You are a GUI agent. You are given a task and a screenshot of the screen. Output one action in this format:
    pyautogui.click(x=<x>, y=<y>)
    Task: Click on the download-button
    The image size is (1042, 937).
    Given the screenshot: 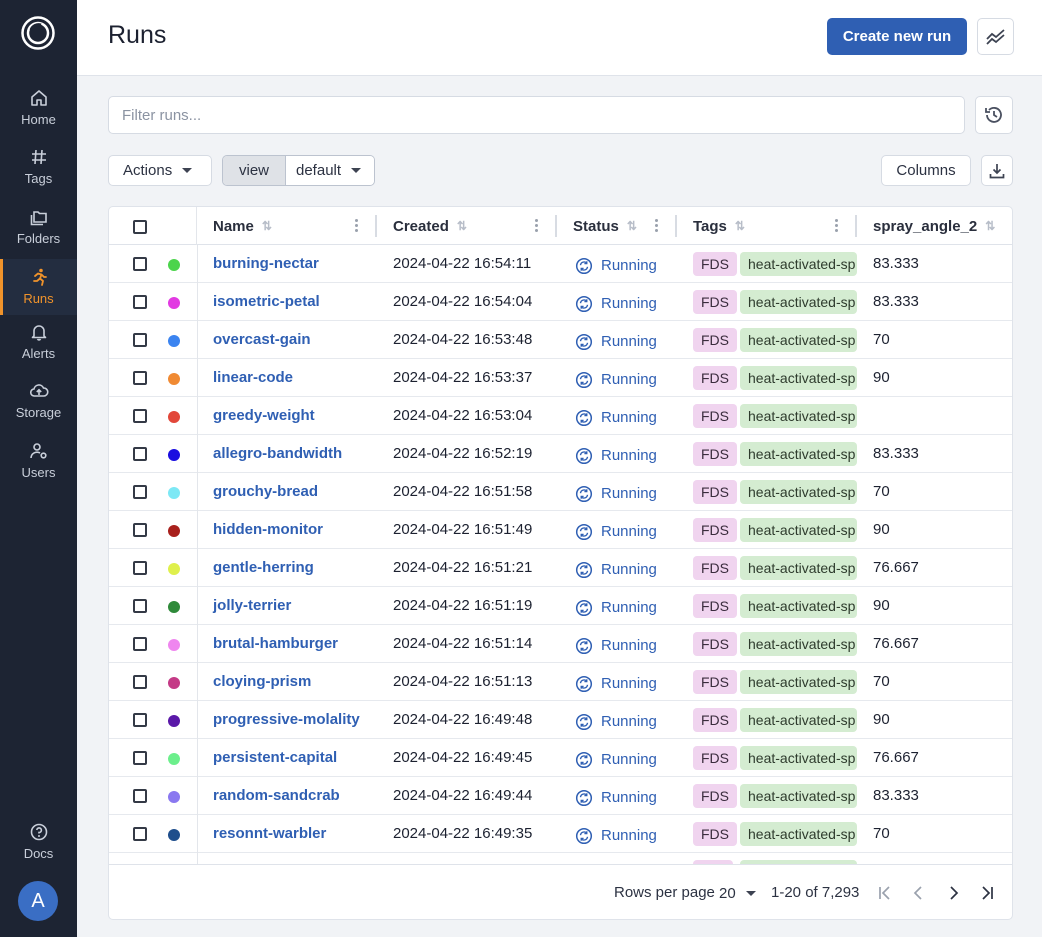 What is the action you would take?
    pyautogui.click(x=997, y=170)
    